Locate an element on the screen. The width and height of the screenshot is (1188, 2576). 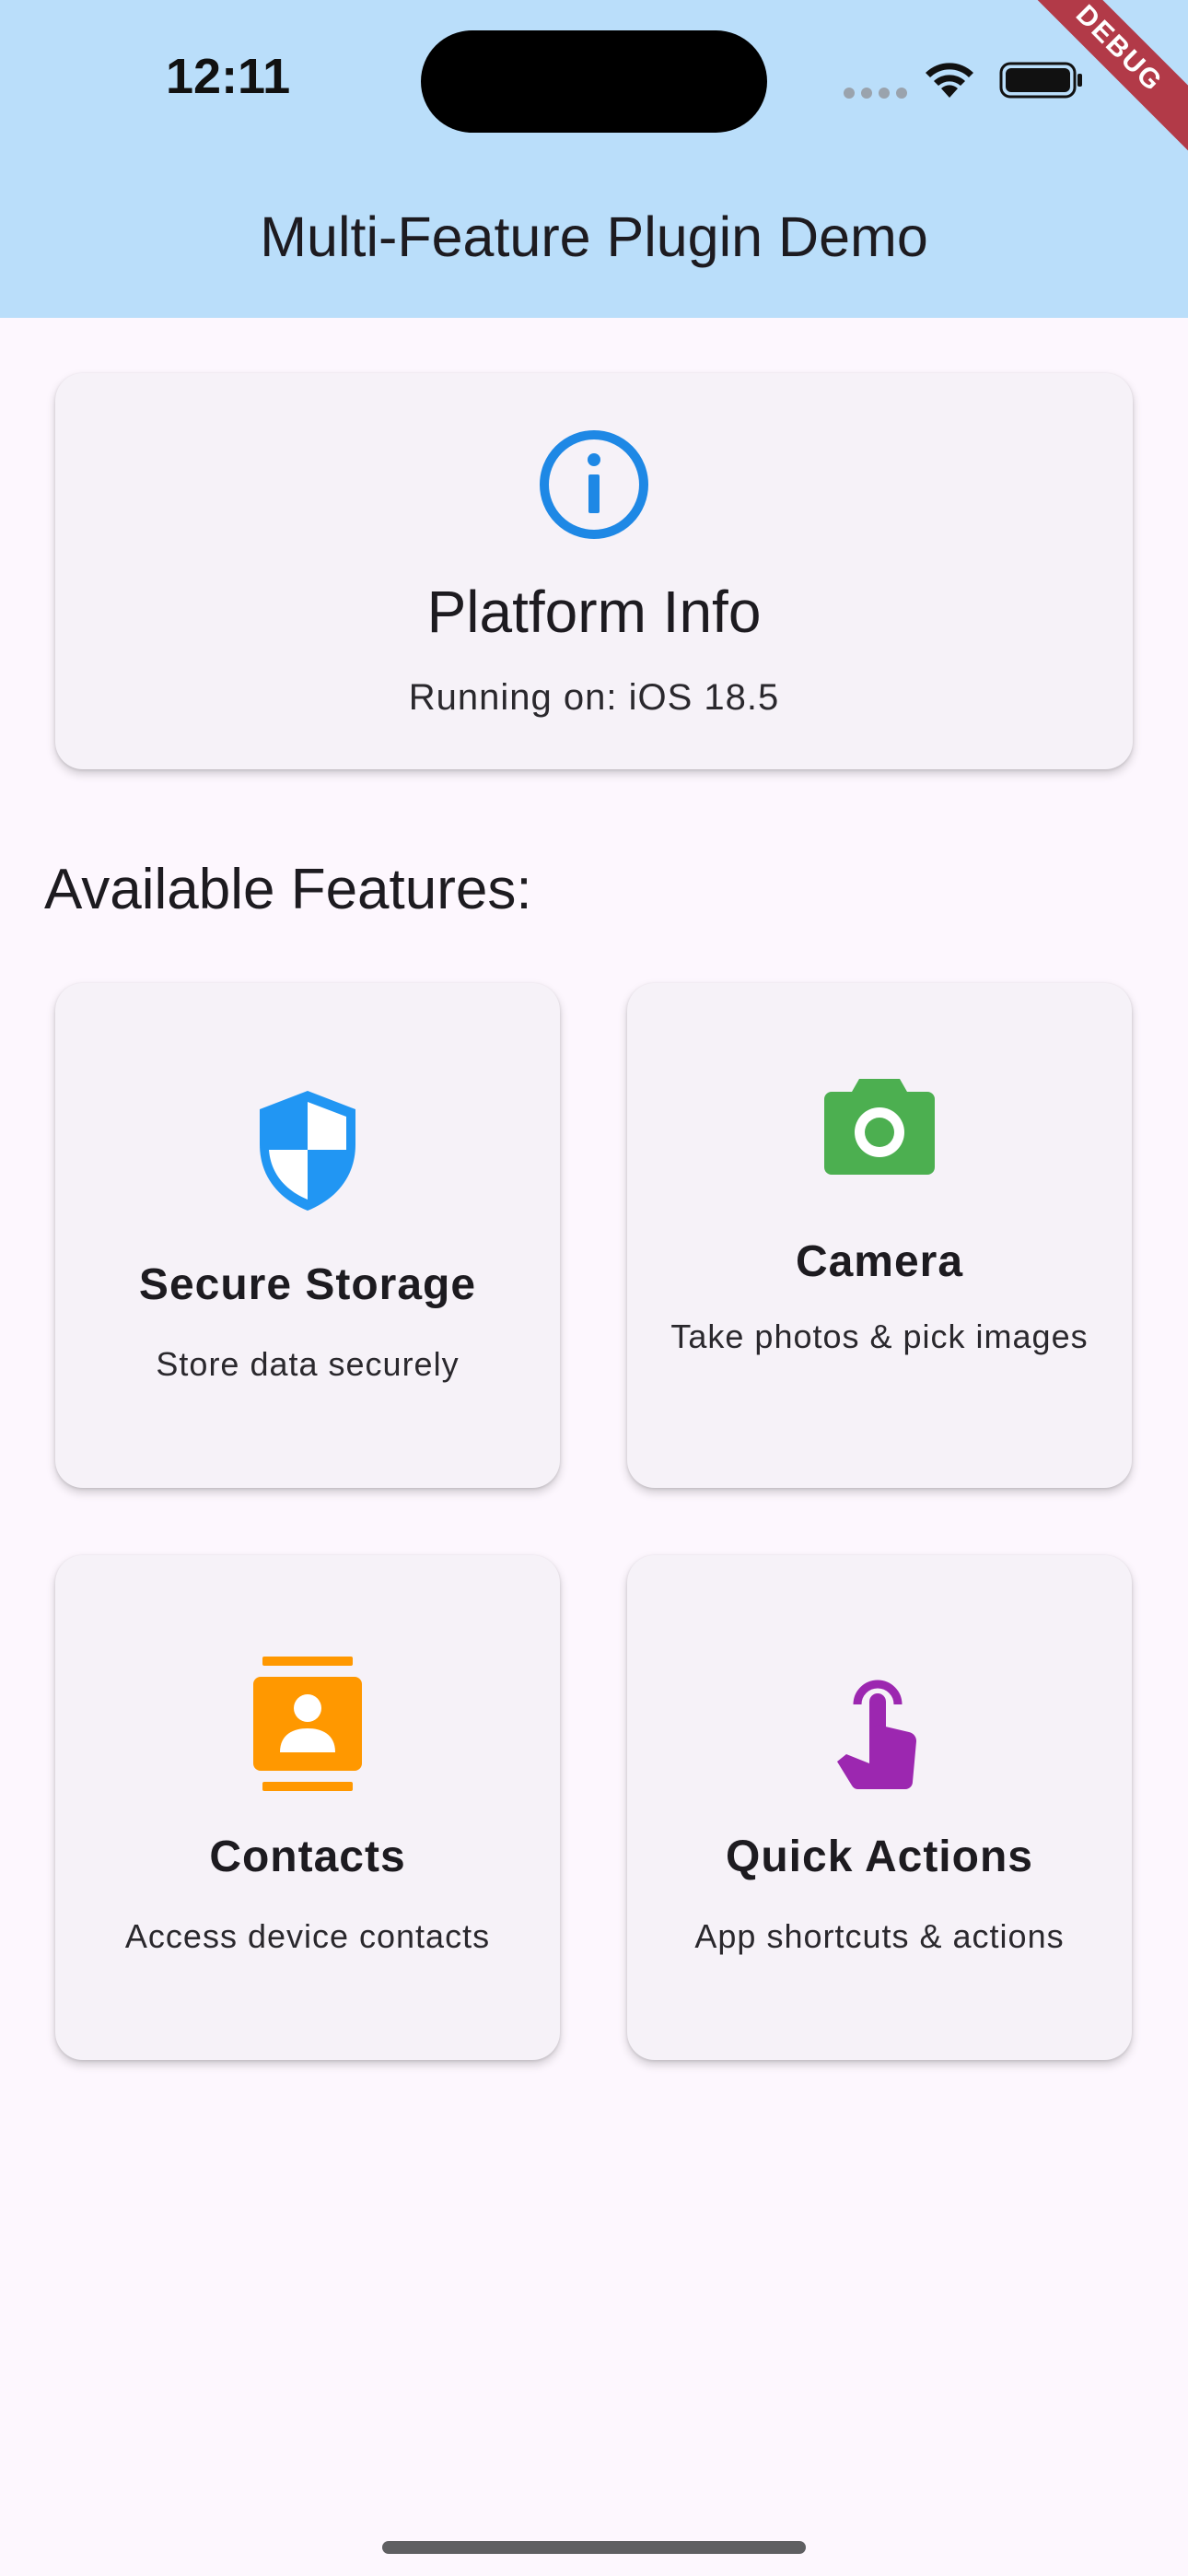
dynamic-island is located at coordinates (594, 81).